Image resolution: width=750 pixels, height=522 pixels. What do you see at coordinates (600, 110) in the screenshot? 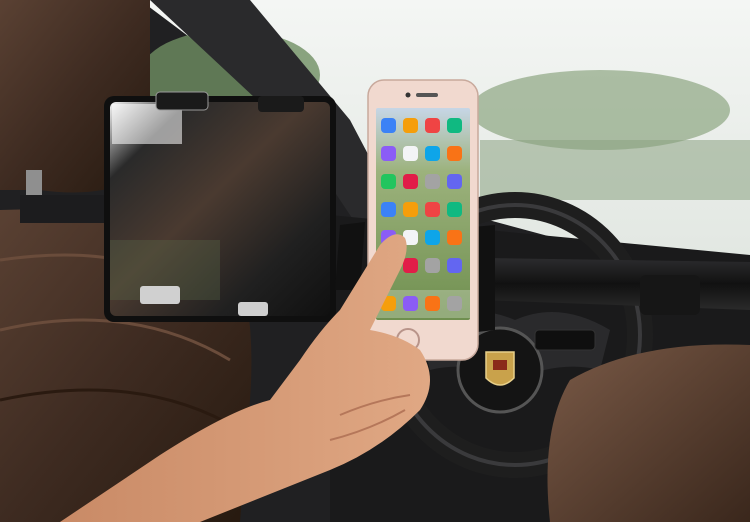
I see `foliage` at bounding box center [600, 110].